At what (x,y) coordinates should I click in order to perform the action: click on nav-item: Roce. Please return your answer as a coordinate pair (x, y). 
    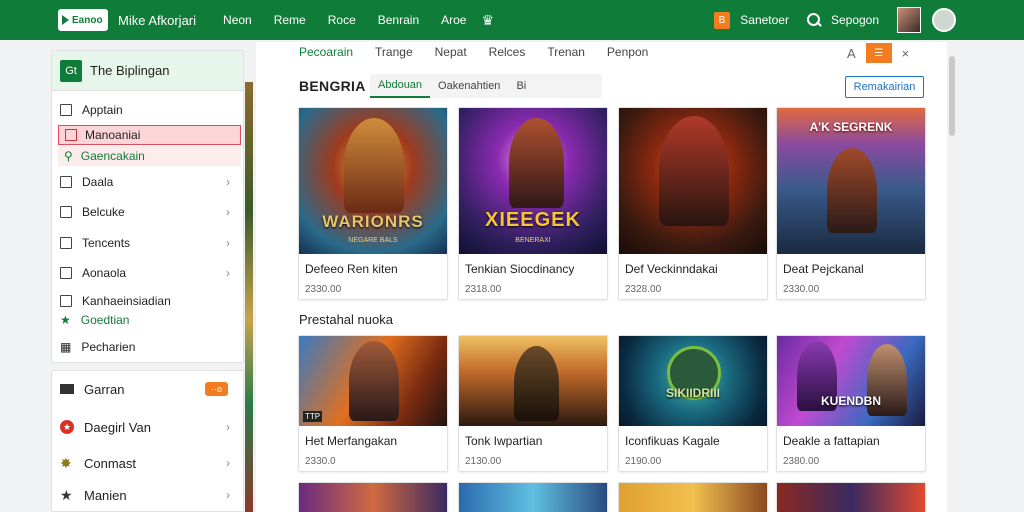
    Looking at the image, I should click on (342, 20).